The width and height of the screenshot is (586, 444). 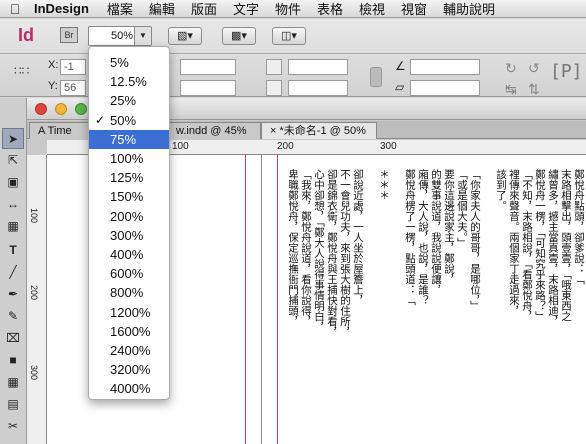 What do you see at coordinates (511, 89) in the screenshot?
I see `flip-horizontal-icon: ↹` at bounding box center [511, 89].